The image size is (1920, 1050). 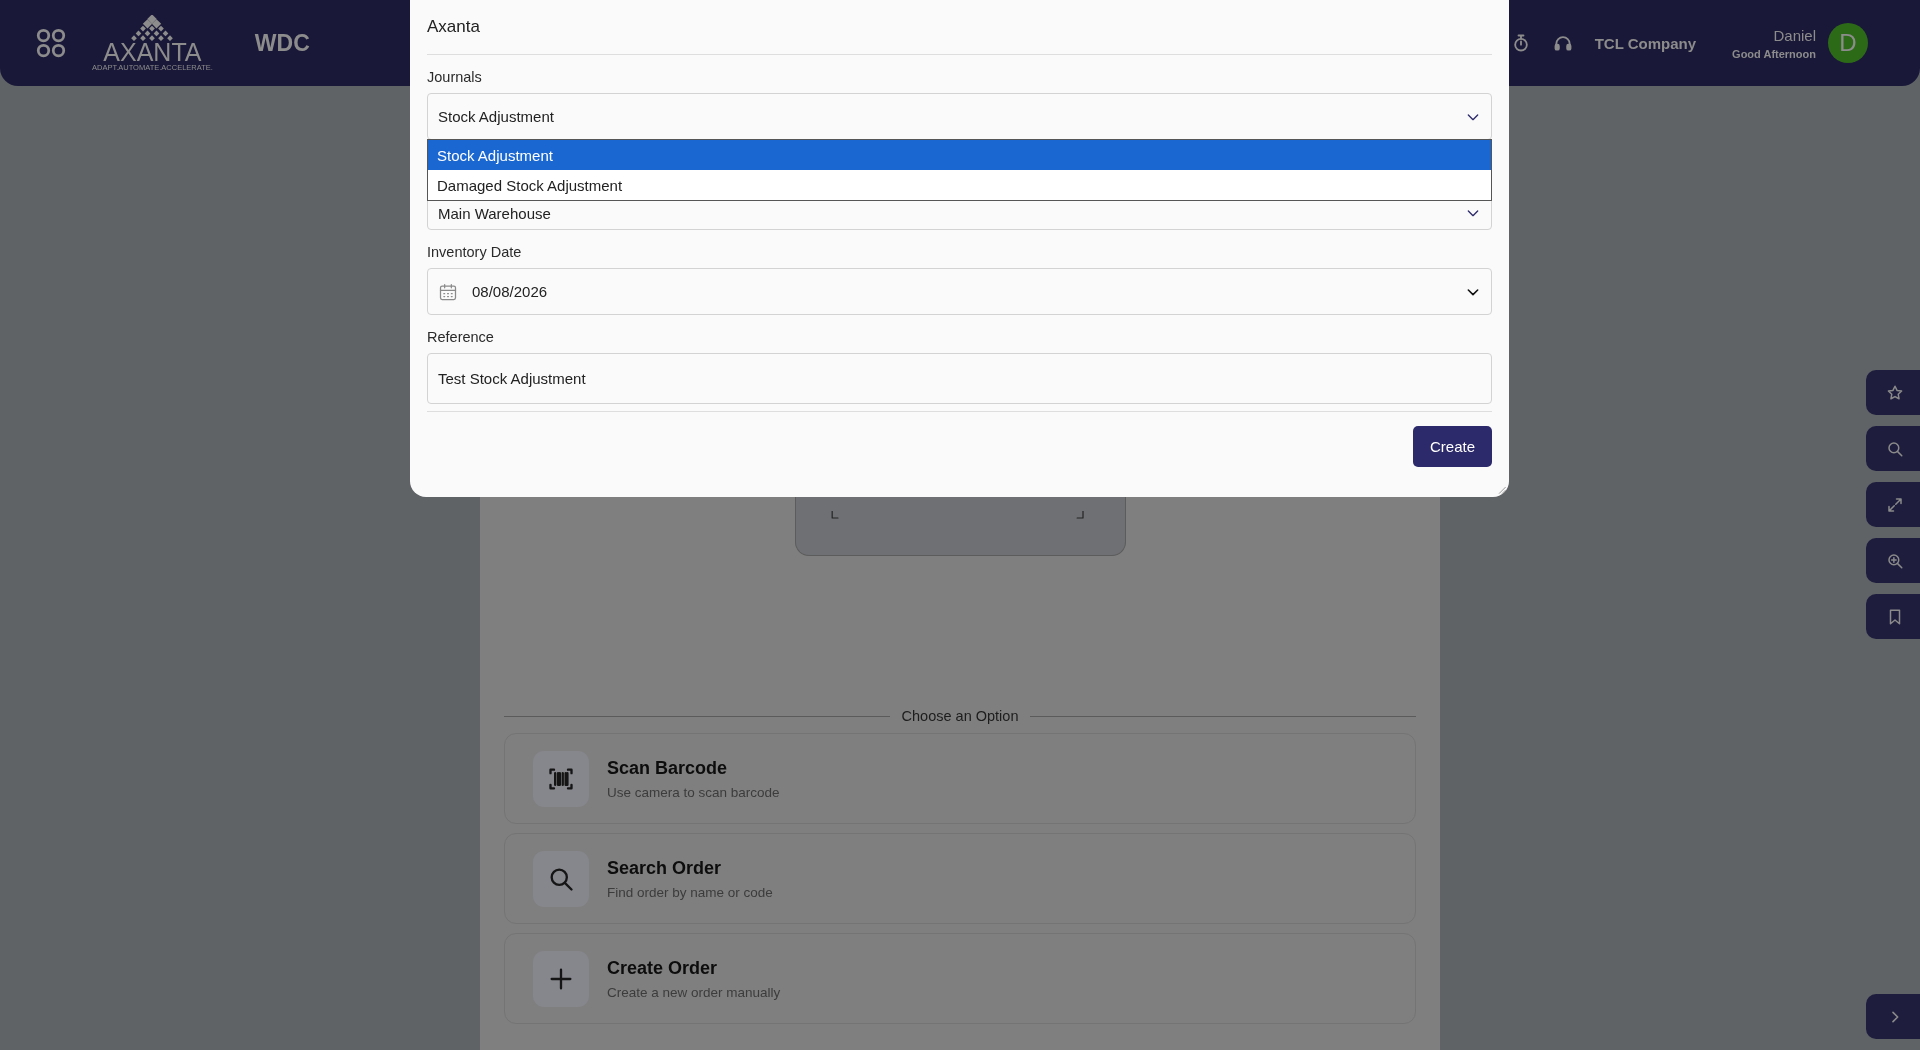 What do you see at coordinates (694, 992) in the screenshot?
I see `option-description: Create a new order manually` at bounding box center [694, 992].